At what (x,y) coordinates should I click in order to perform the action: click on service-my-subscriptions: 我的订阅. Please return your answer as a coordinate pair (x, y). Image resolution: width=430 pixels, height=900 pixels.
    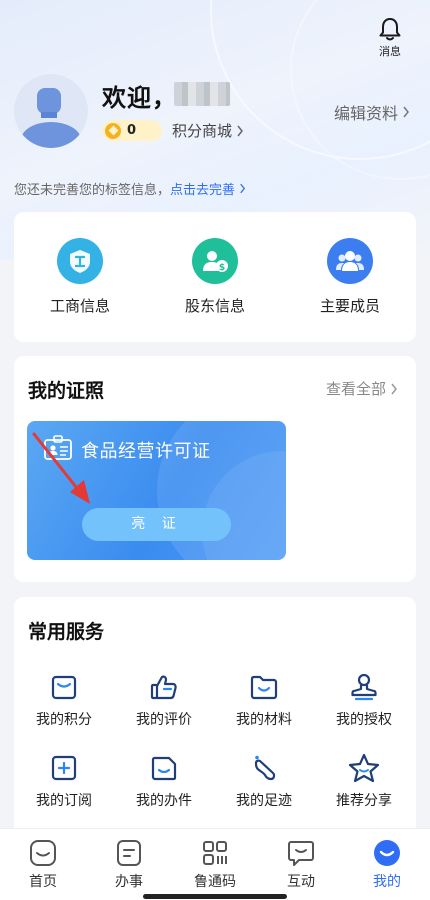
    Looking at the image, I should click on (64, 780).